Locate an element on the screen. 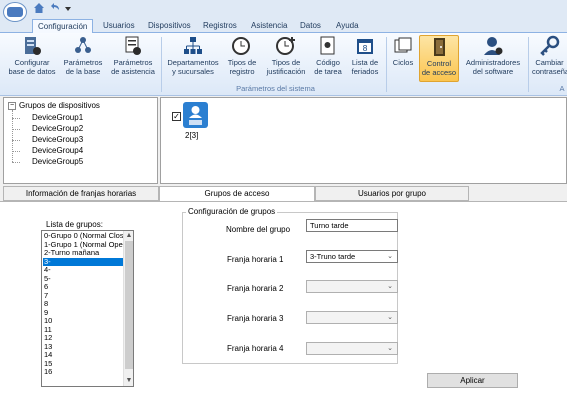  tab-ayuda: Ayuda is located at coordinates (347, 26).